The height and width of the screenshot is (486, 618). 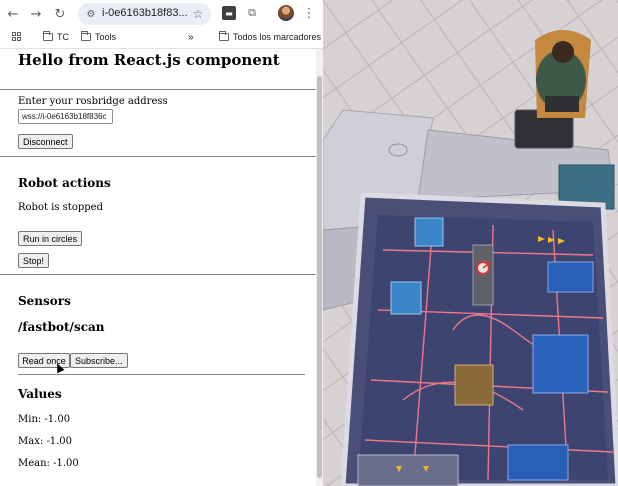 I want to click on scrollbar-thumb, so click(x=319, y=277).